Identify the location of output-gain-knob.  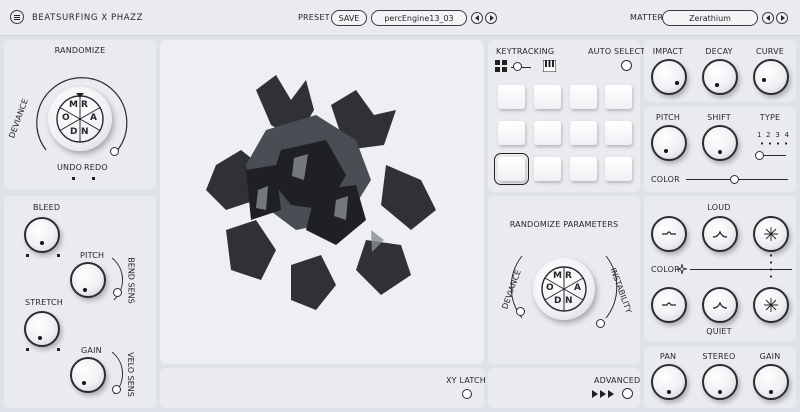
(771, 382).